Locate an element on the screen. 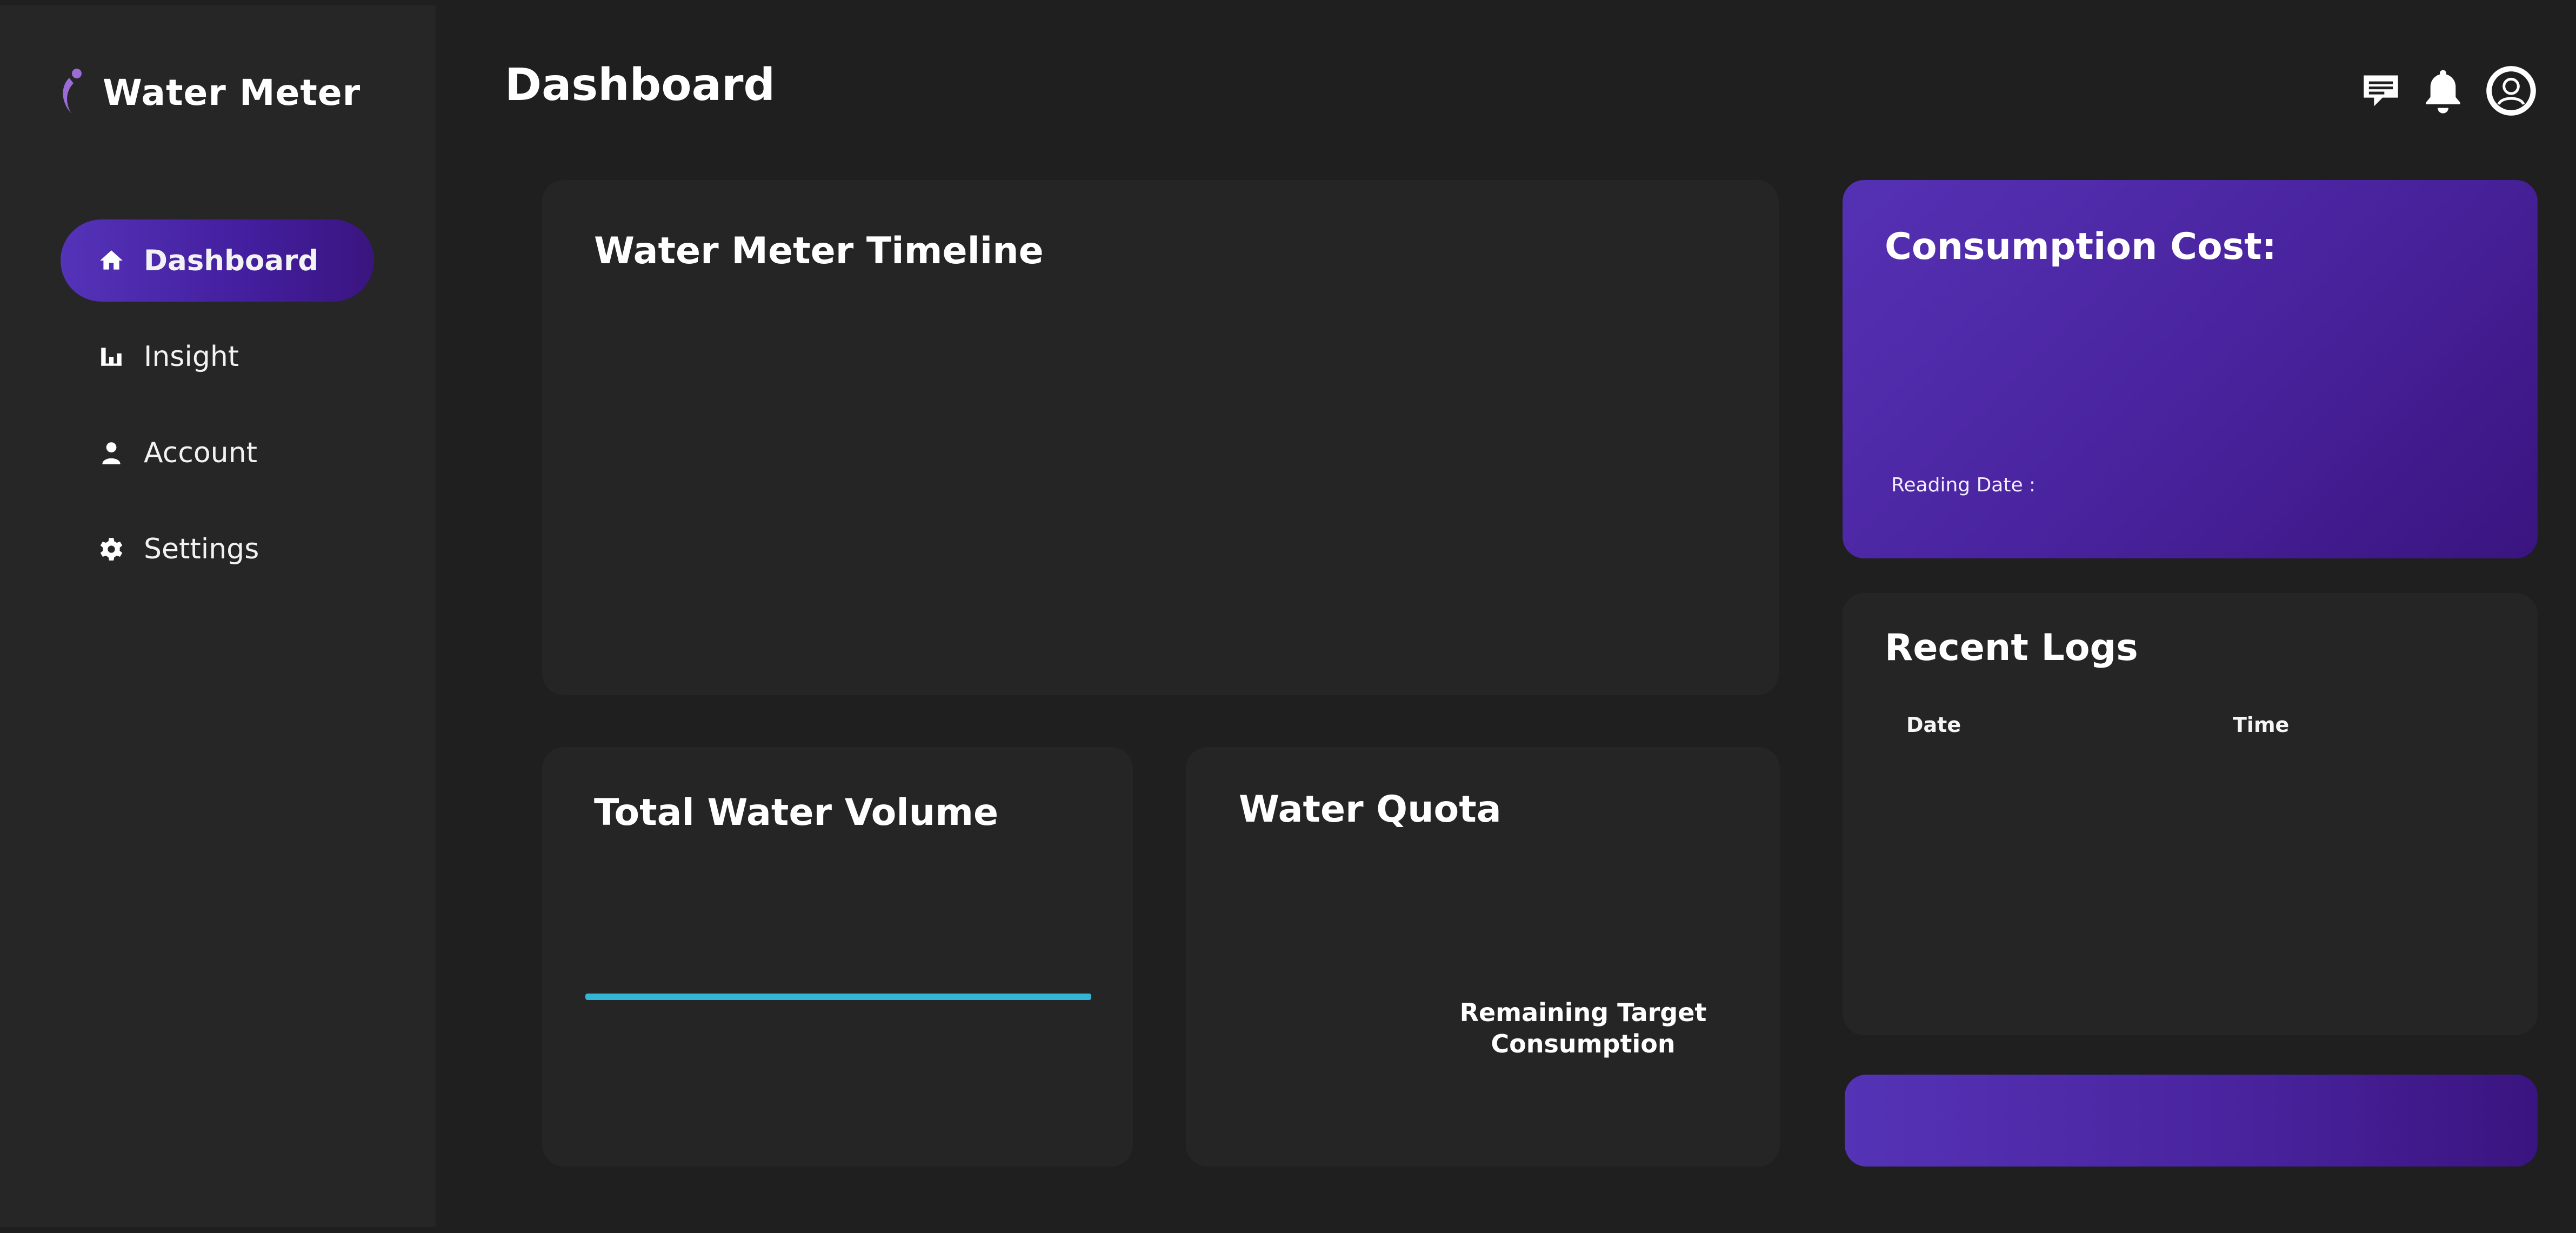 This screenshot has height=1233, width=2576. water-quota-card: Water Quota Remaining Target Consumption is located at coordinates (1483, 957).